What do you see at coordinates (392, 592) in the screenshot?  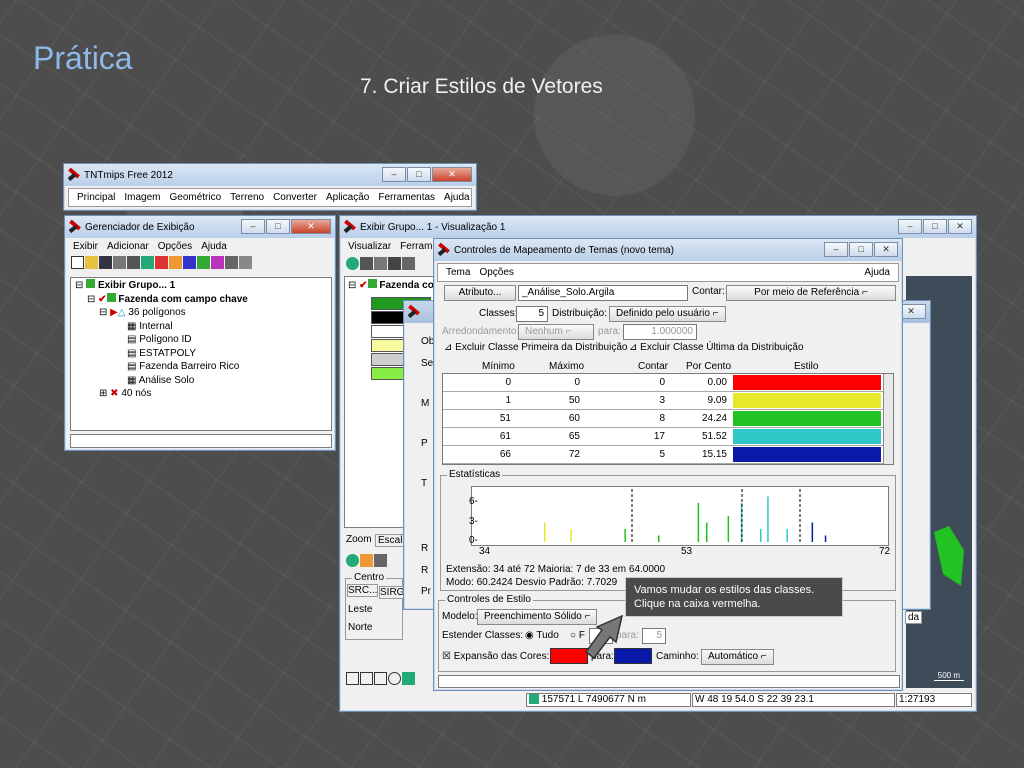 I see `sirg-button: SIRG` at bounding box center [392, 592].